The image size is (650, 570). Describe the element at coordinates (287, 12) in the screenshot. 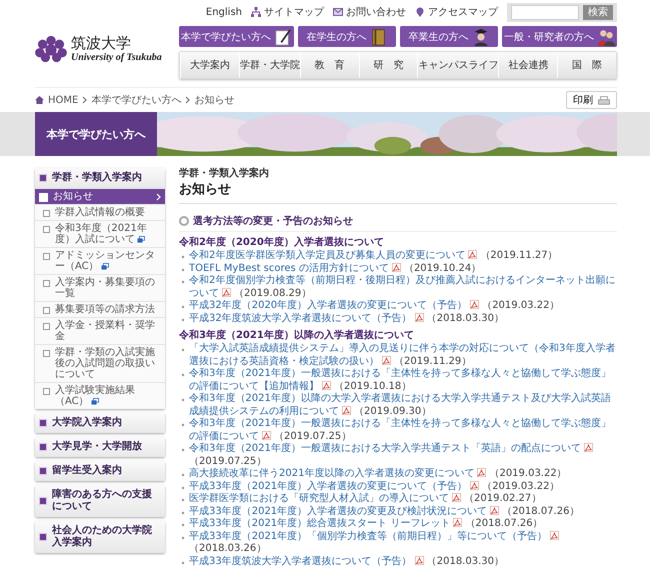

I see `utility-link: サイトマップ` at that location.